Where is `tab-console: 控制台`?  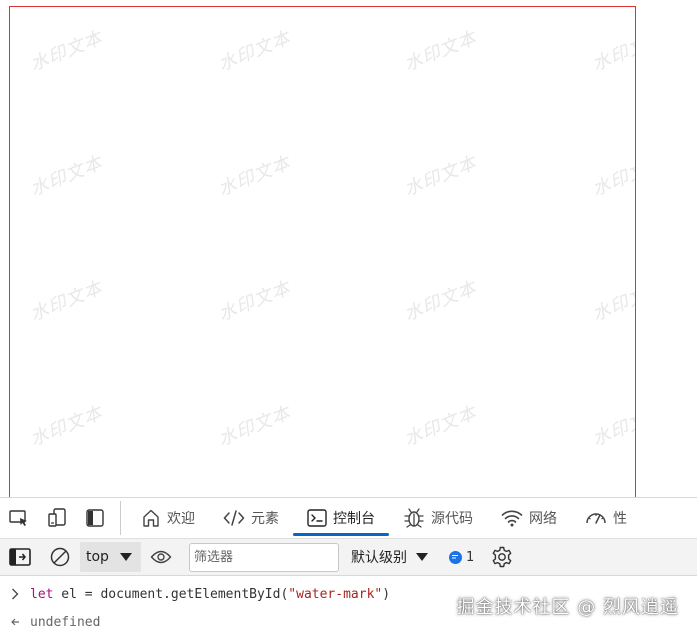 tab-console: 控制台 is located at coordinates (341, 518).